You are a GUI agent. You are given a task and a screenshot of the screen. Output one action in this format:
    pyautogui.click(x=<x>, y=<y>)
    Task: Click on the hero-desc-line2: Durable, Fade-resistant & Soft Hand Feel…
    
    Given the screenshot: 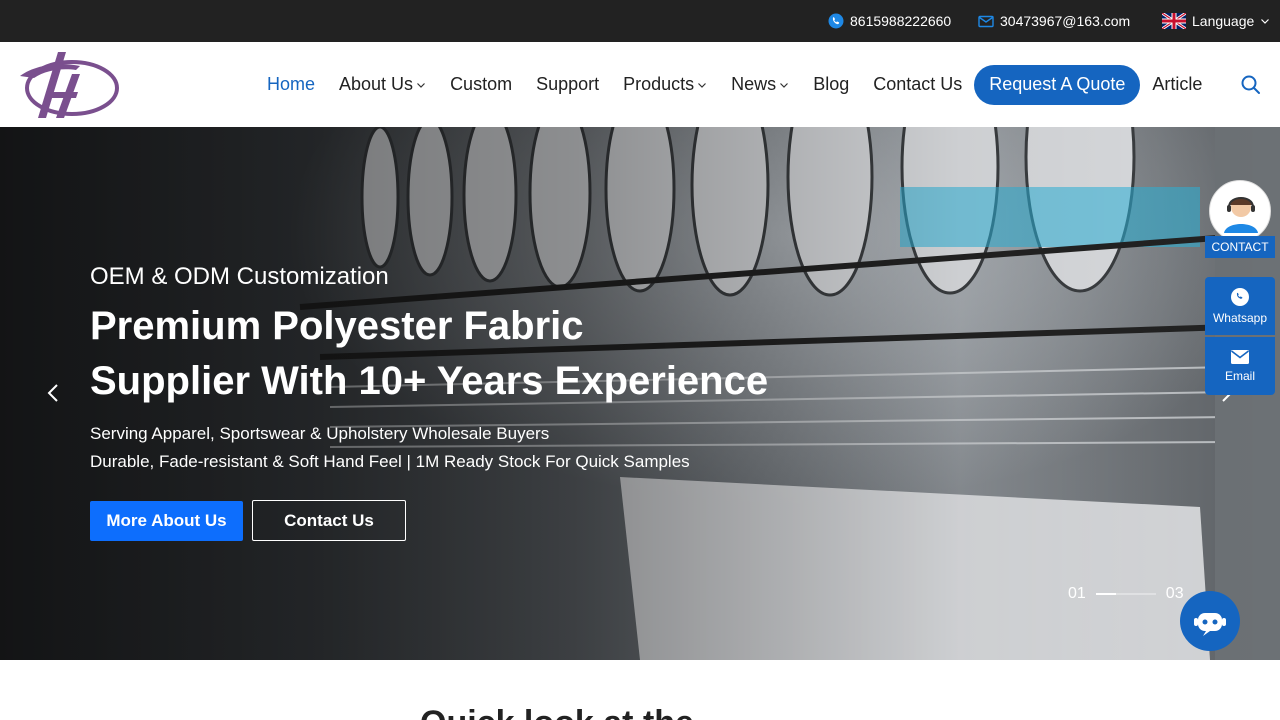 What is the action you would take?
    pyautogui.click(x=390, y=461)
    